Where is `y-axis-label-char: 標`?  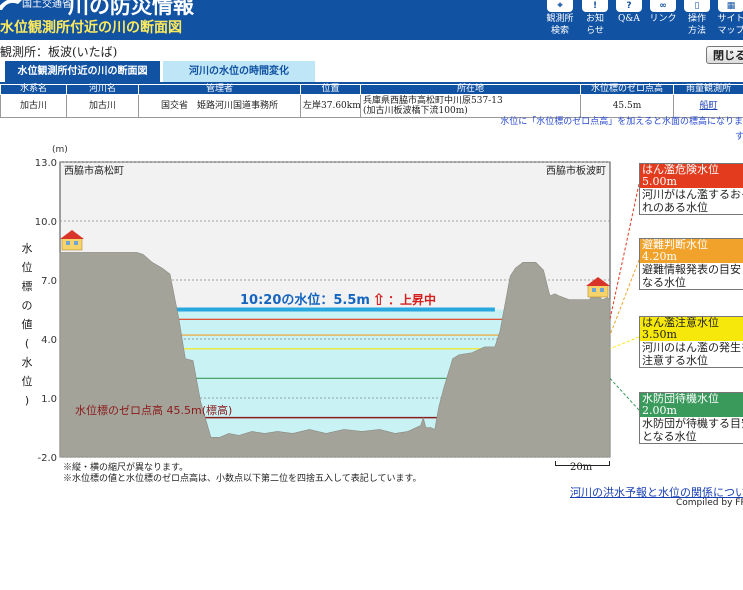 y-axis-label-char: 標 is located at coordinates (27, 286).